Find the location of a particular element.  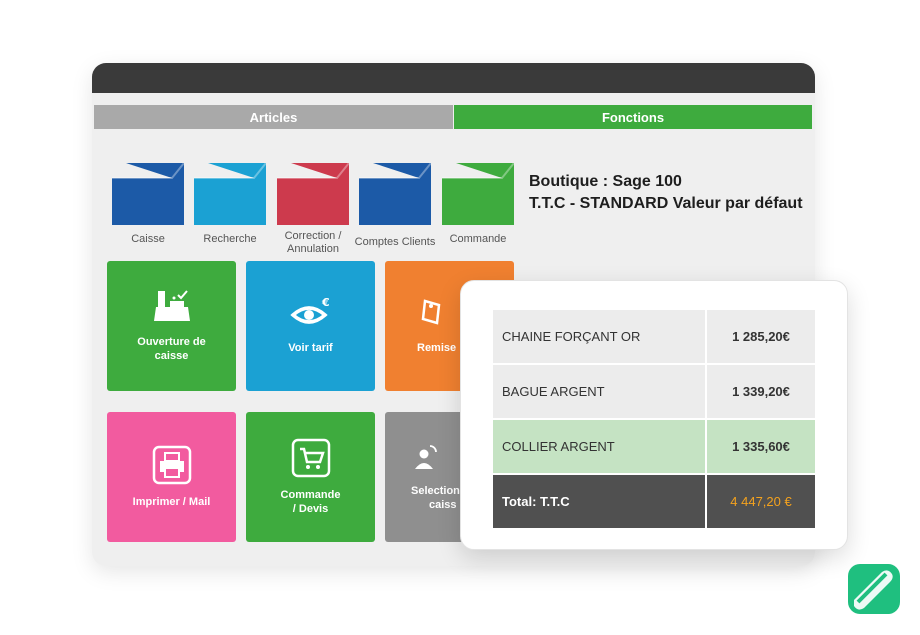

recherche-folder-icon is located at coordinates (230, 194).